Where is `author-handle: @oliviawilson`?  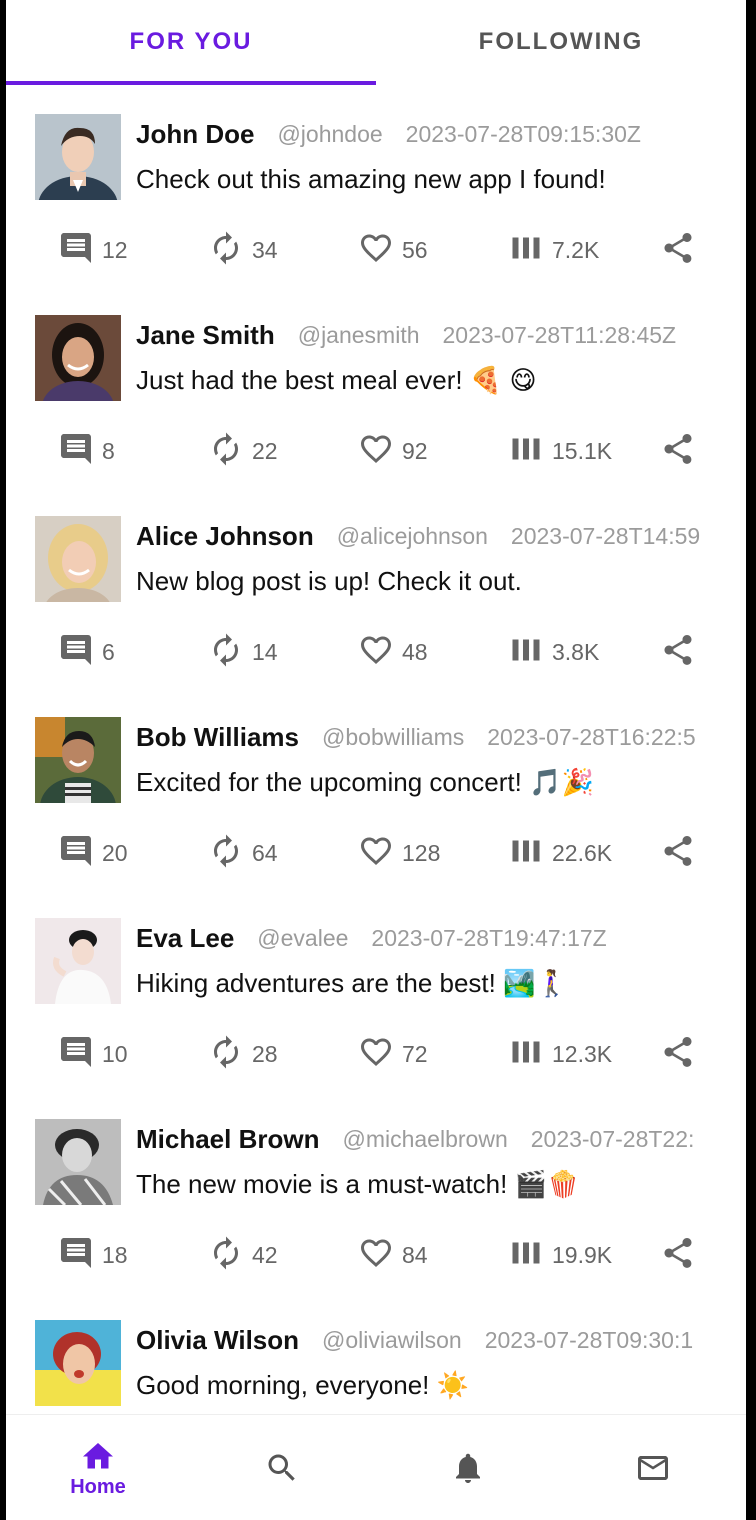 author-handle: @oliviawilson is located at coordinates (392, 1340).